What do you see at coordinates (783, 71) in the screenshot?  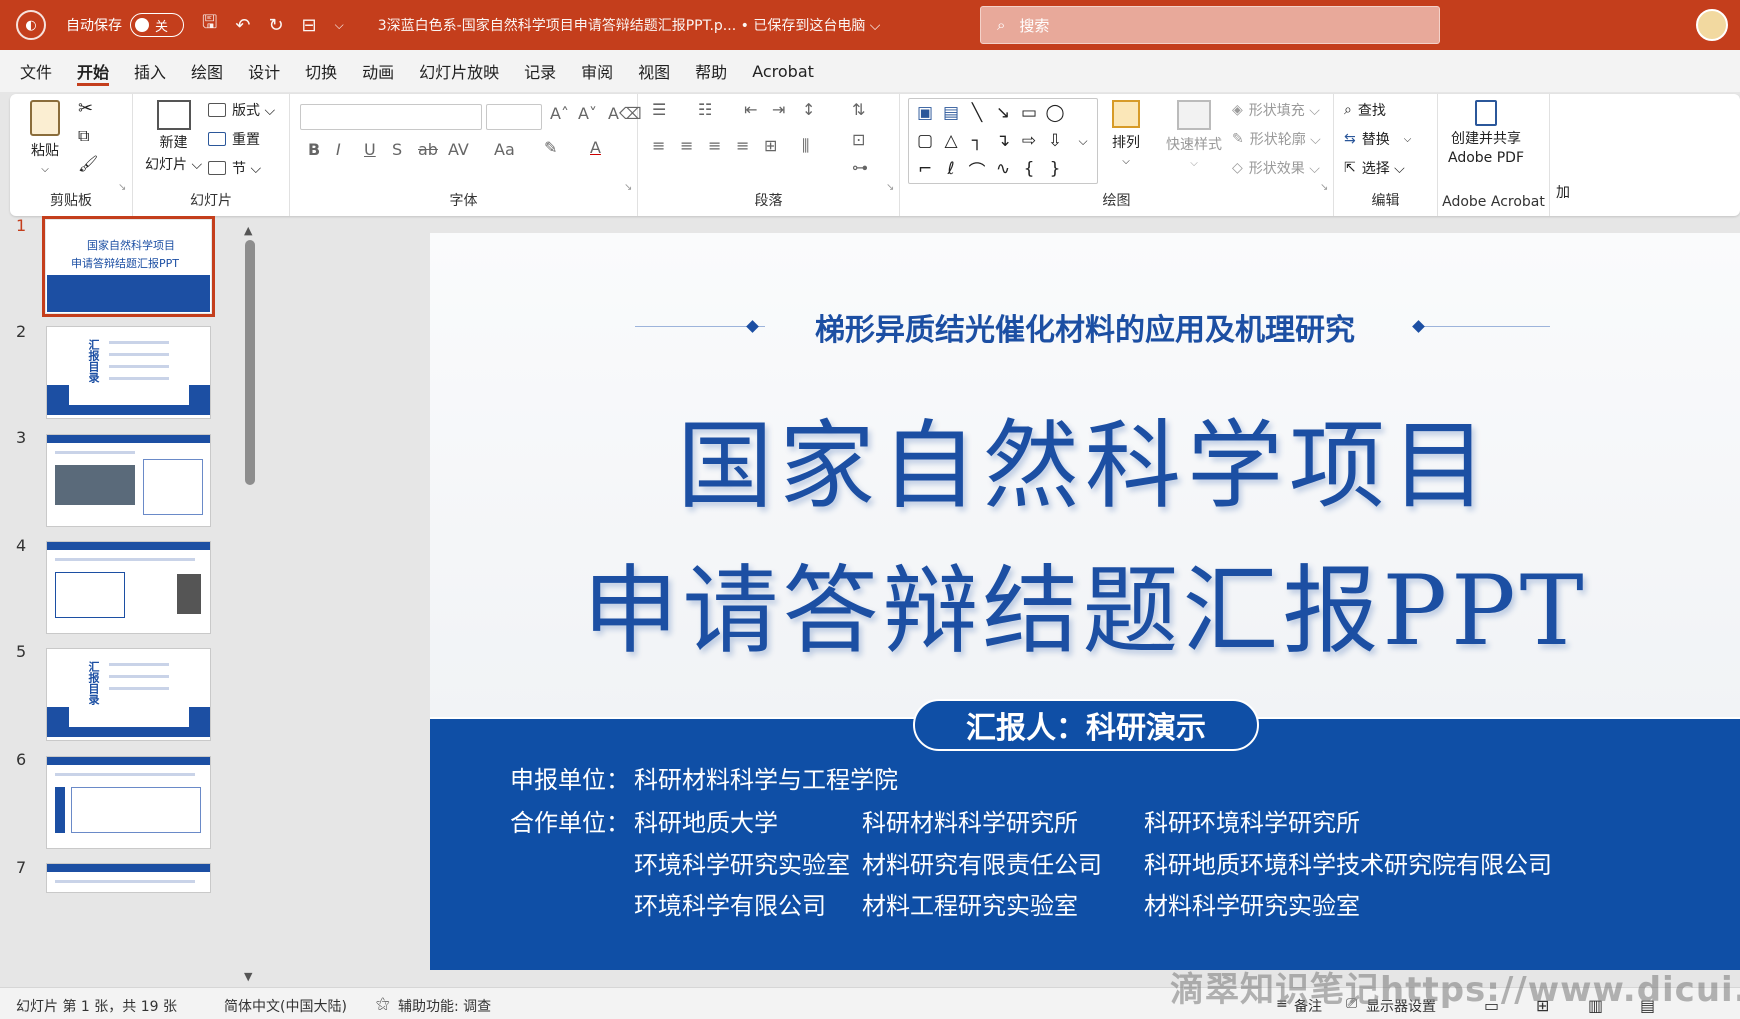 I see `tab-12: Acrobat` at bounding box center [783, 71].